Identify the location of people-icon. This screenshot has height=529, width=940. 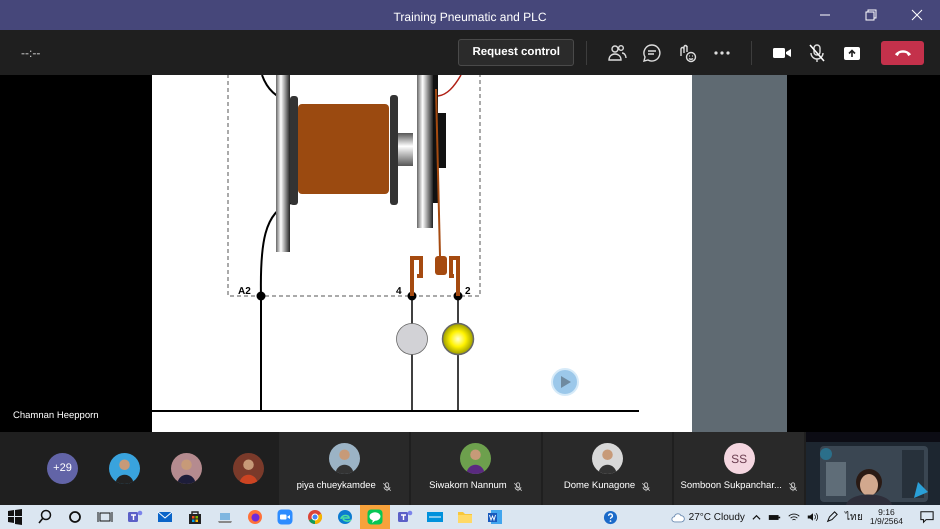
(616, 52).